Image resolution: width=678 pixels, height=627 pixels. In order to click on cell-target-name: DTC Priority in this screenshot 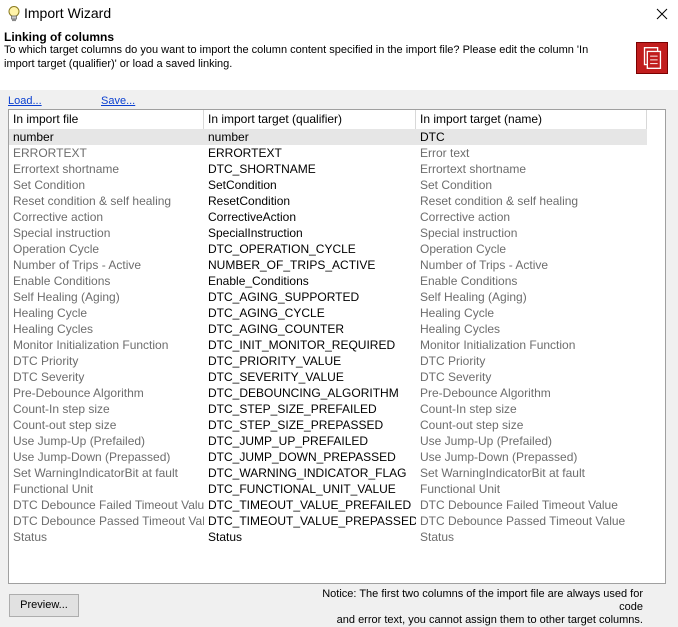, I will do `click(453, 361)`.